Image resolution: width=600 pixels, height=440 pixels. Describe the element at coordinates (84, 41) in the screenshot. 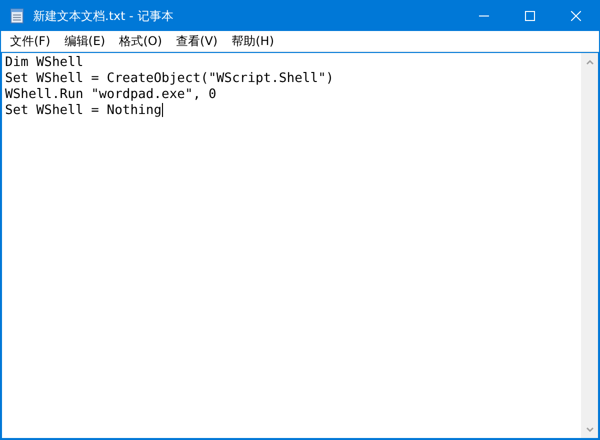

I see `menu-item: 编辑(E)` at that location.